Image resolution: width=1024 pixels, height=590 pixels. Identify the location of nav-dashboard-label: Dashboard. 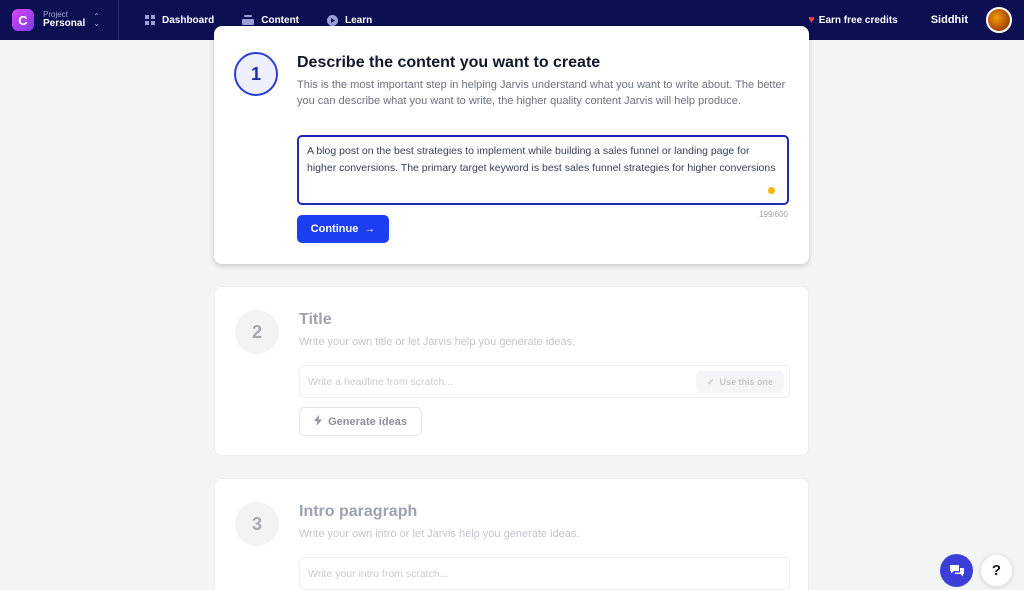
(188, 20).